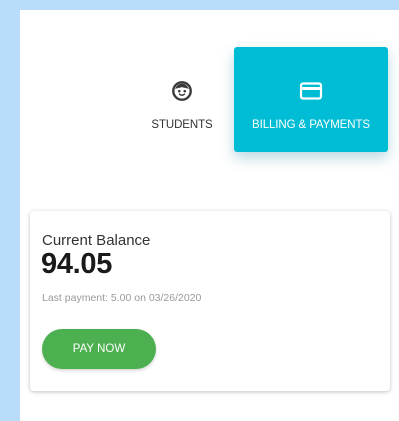 The width and height of the screenshot is (399, 421). I want to click on child-face-icon, so click(182, 91).